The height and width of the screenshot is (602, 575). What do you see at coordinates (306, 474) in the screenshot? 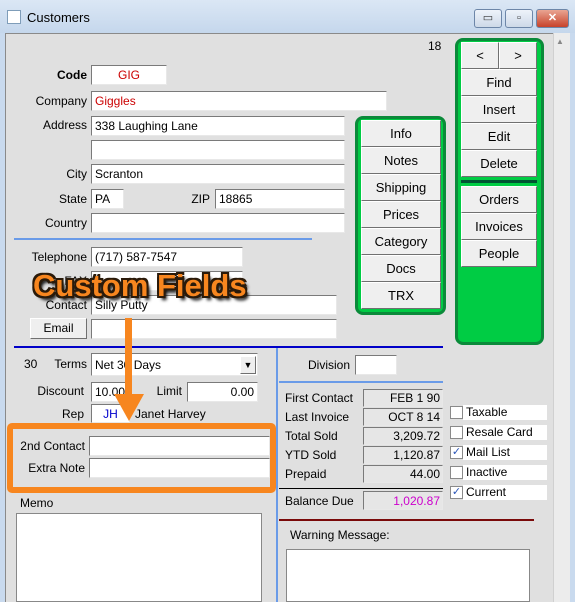
I see `stat-label: Prepaid` at bounding box center [306, 474].